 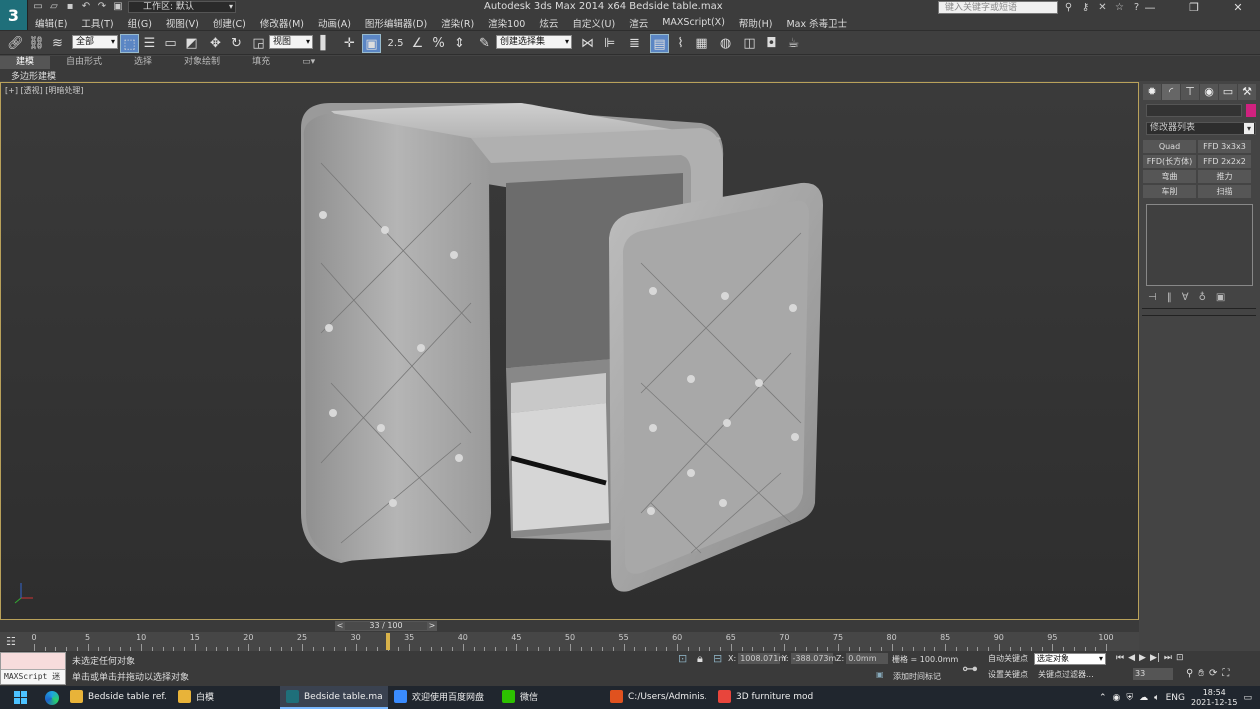 What do you see at coordinates (970, 668) in the screenshot?
I see `set-key-icon: ⊶` at bounding box center [970, 668].